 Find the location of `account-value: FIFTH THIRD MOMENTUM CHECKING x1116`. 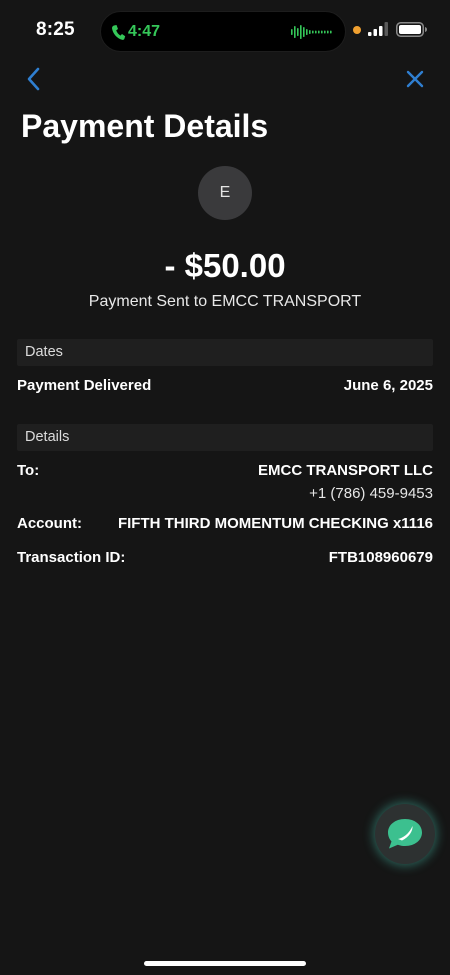

account-value: FIFTH THIRD MOMENTUM CHECKING x1116 is located at coordinates (275, 523).